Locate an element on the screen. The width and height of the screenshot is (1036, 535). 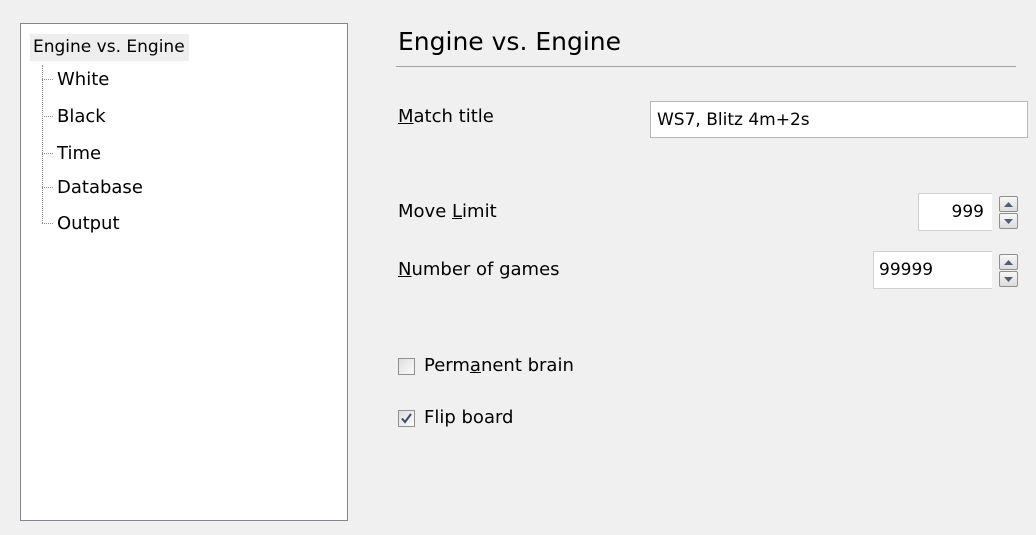
label-text: nent brain is located at coordinates (527, 365).